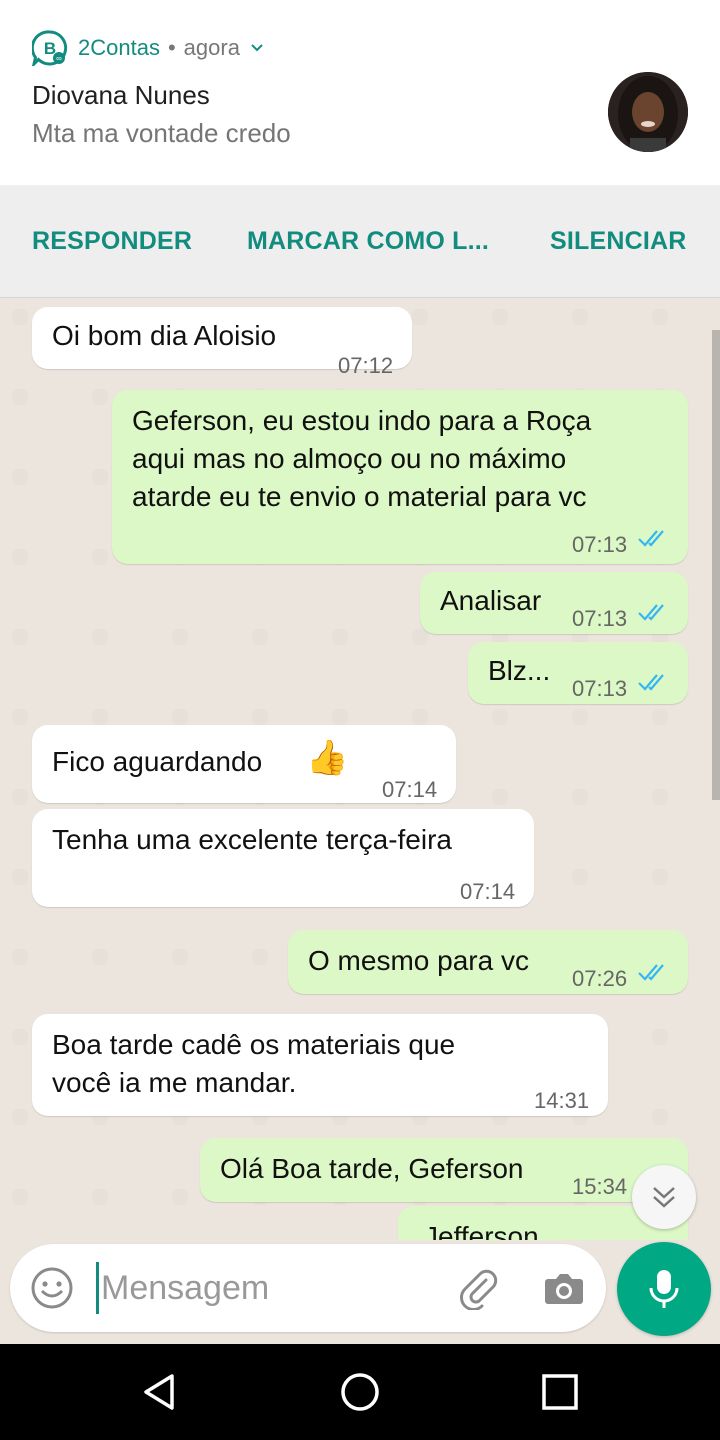 This screenshot has height=1440, width=720. Describe the element at coordinates (52, 1288) in the screenshot. I see `emoji-icon` at that location.